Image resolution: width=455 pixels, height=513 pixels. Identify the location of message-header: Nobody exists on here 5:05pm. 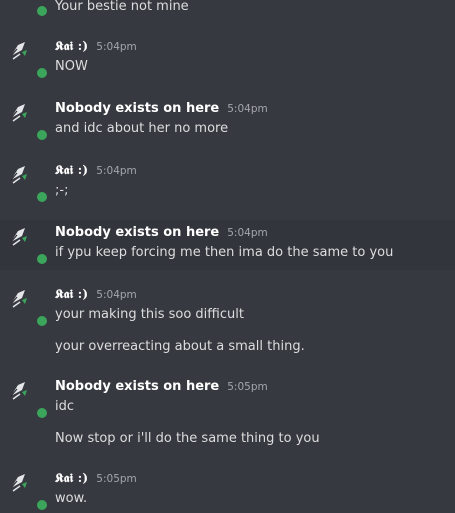
(161, 386).